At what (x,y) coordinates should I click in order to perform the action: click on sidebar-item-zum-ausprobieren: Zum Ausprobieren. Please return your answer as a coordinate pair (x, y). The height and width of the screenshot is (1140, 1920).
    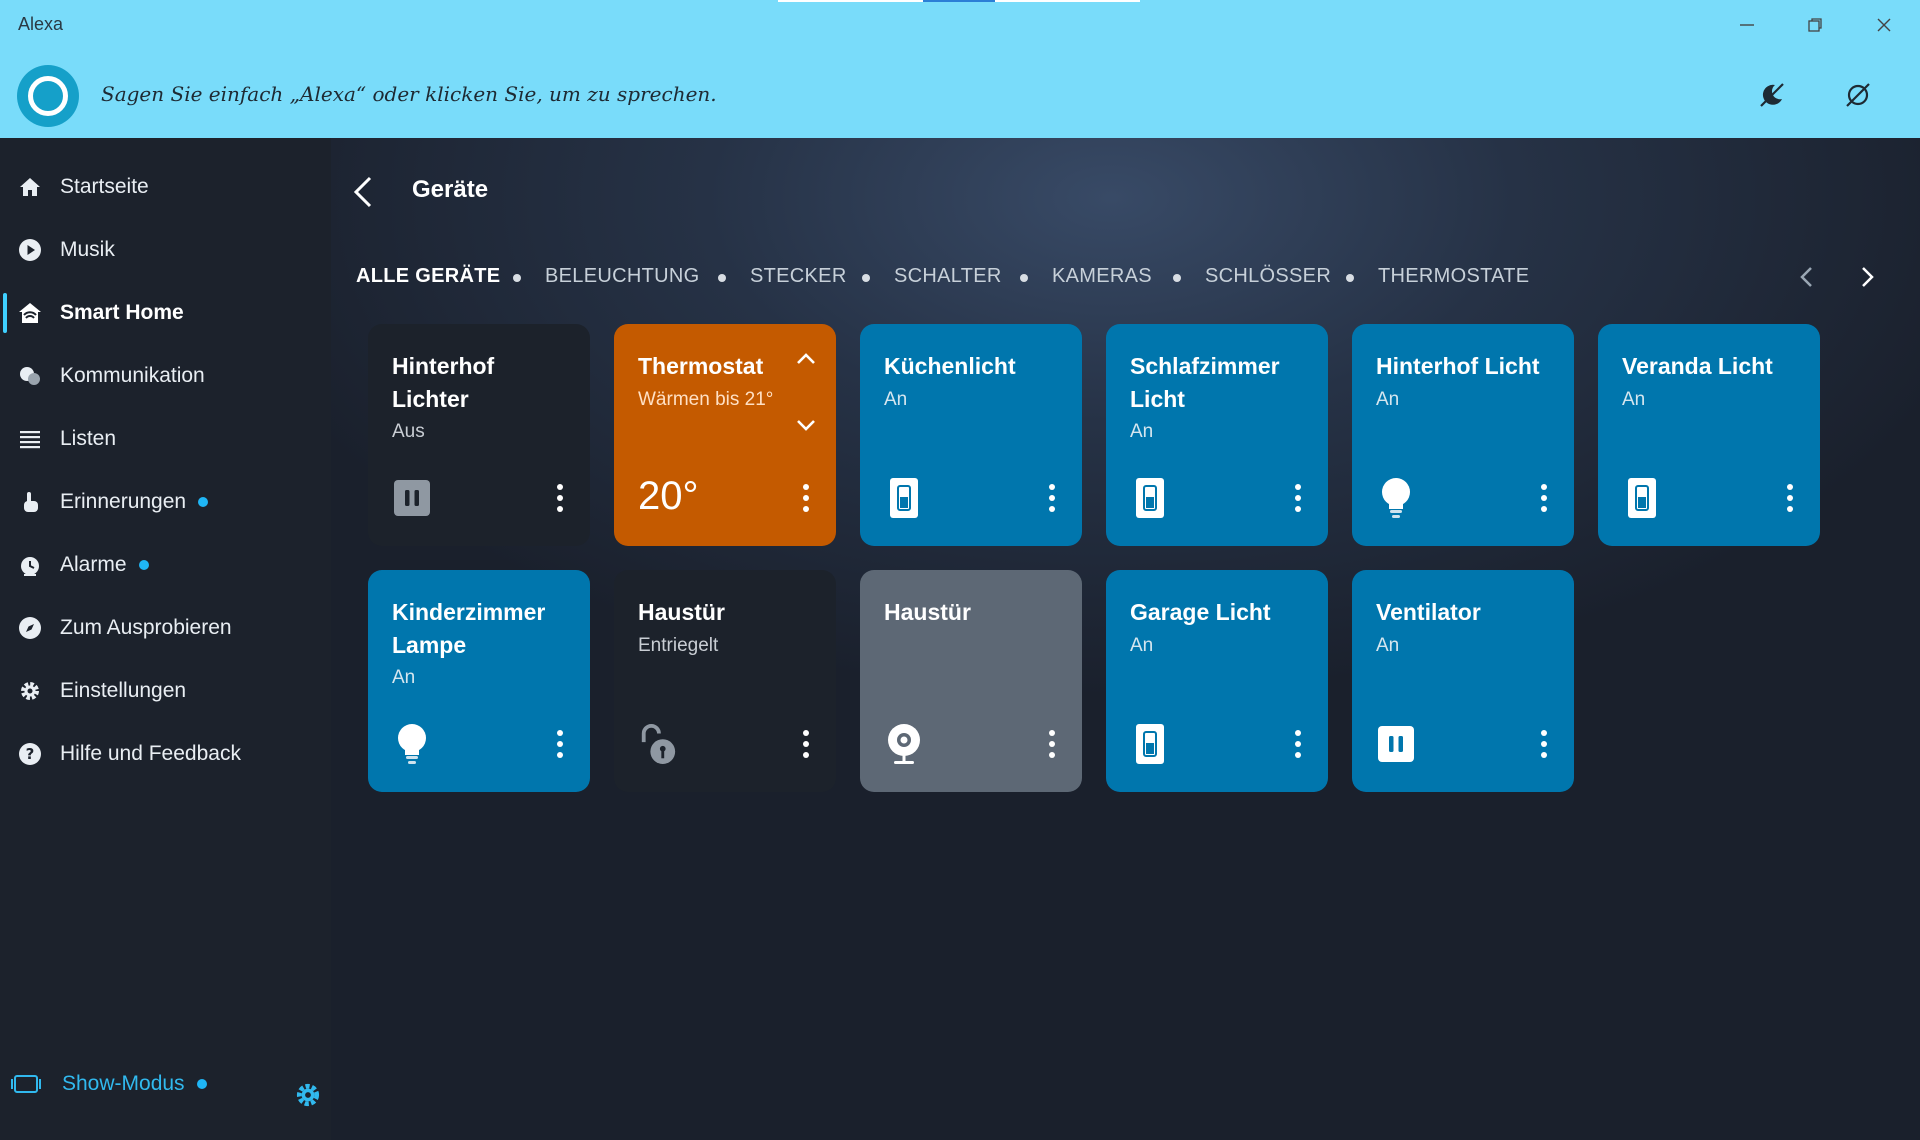
    Looking at the image, I should click on (165, 628).